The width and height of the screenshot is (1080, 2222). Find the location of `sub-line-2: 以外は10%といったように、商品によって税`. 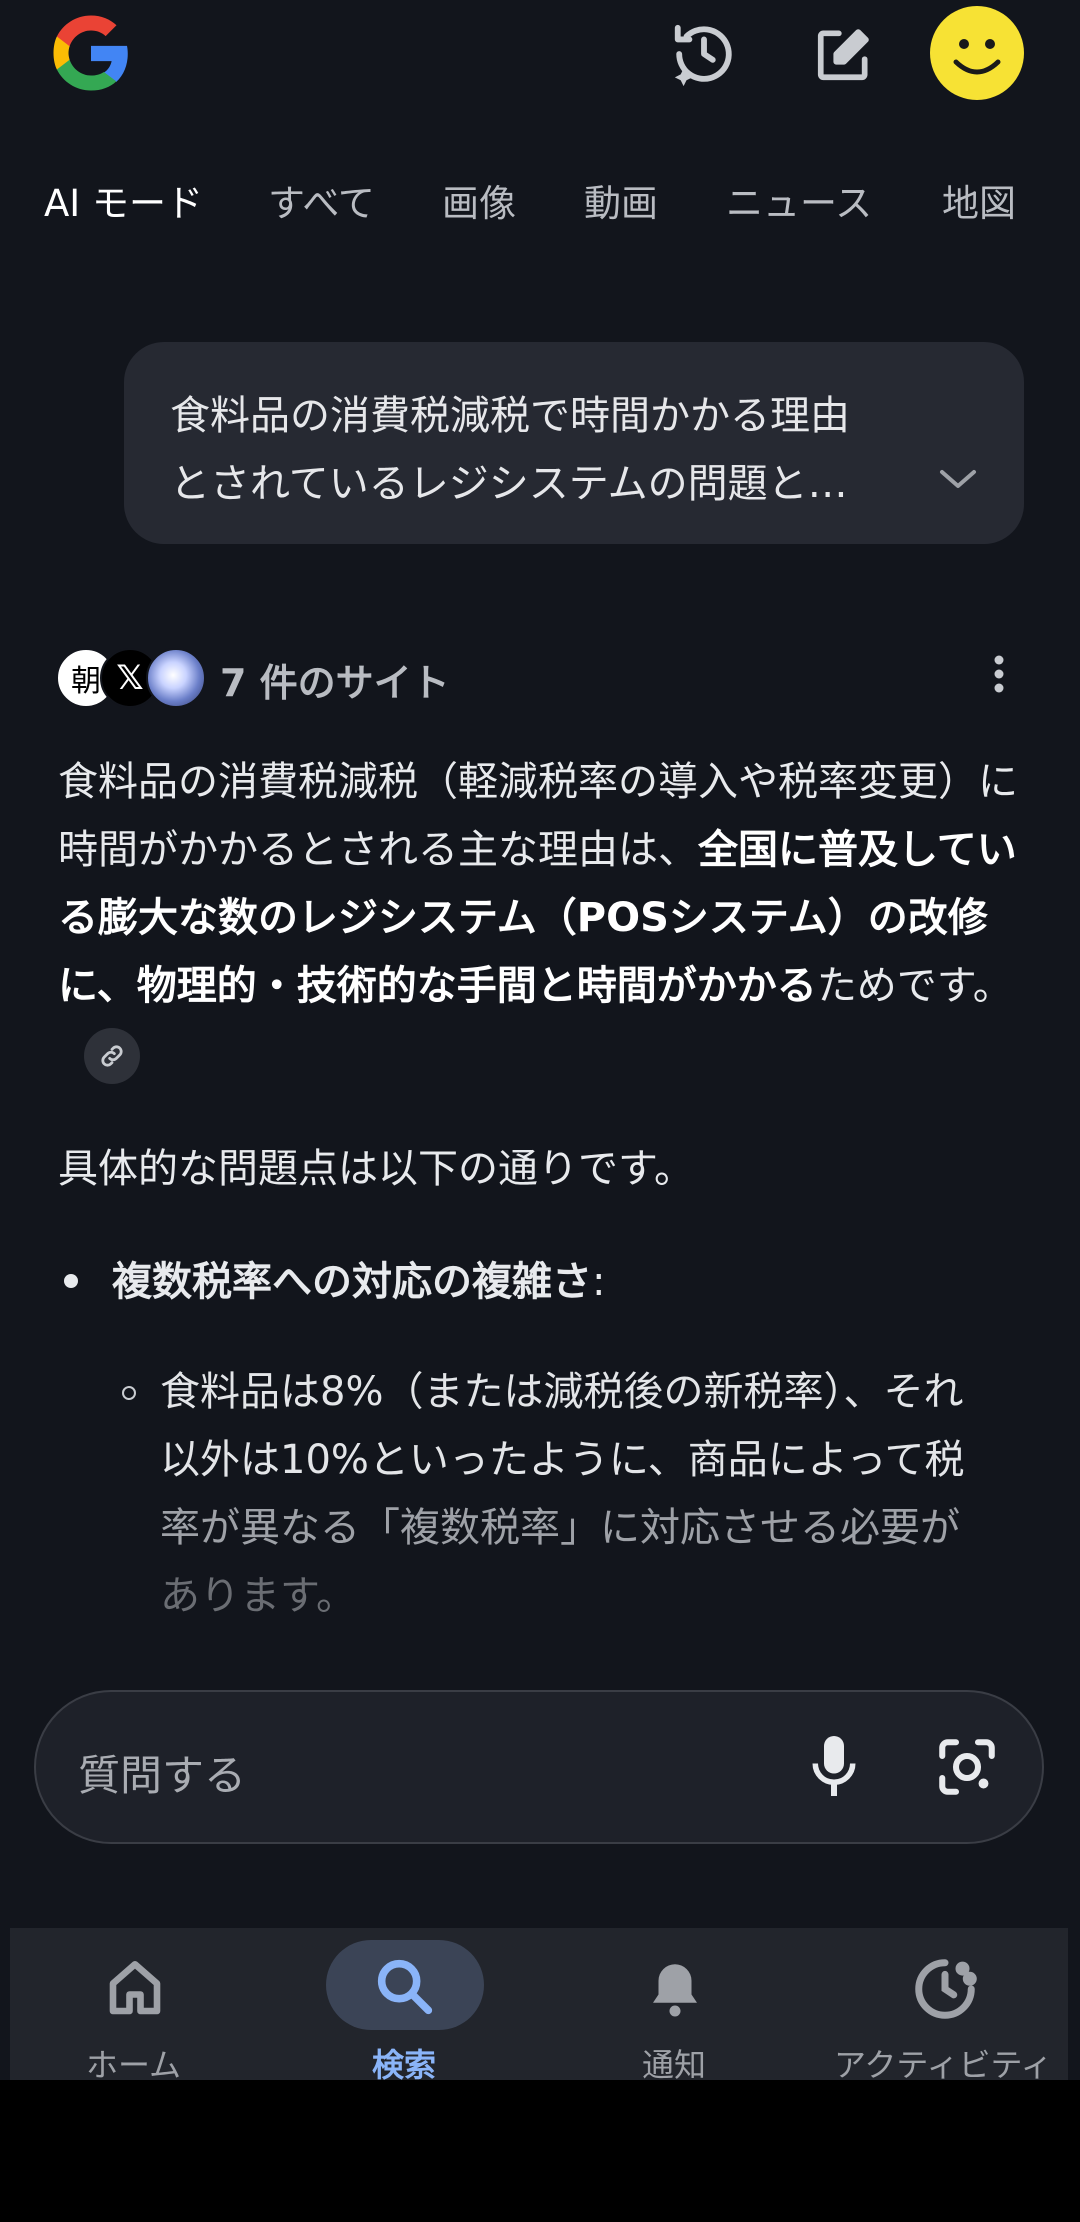

sub-line-2: 以外は10%といったように、商品によって税 is located at coordinates (562, 1460).